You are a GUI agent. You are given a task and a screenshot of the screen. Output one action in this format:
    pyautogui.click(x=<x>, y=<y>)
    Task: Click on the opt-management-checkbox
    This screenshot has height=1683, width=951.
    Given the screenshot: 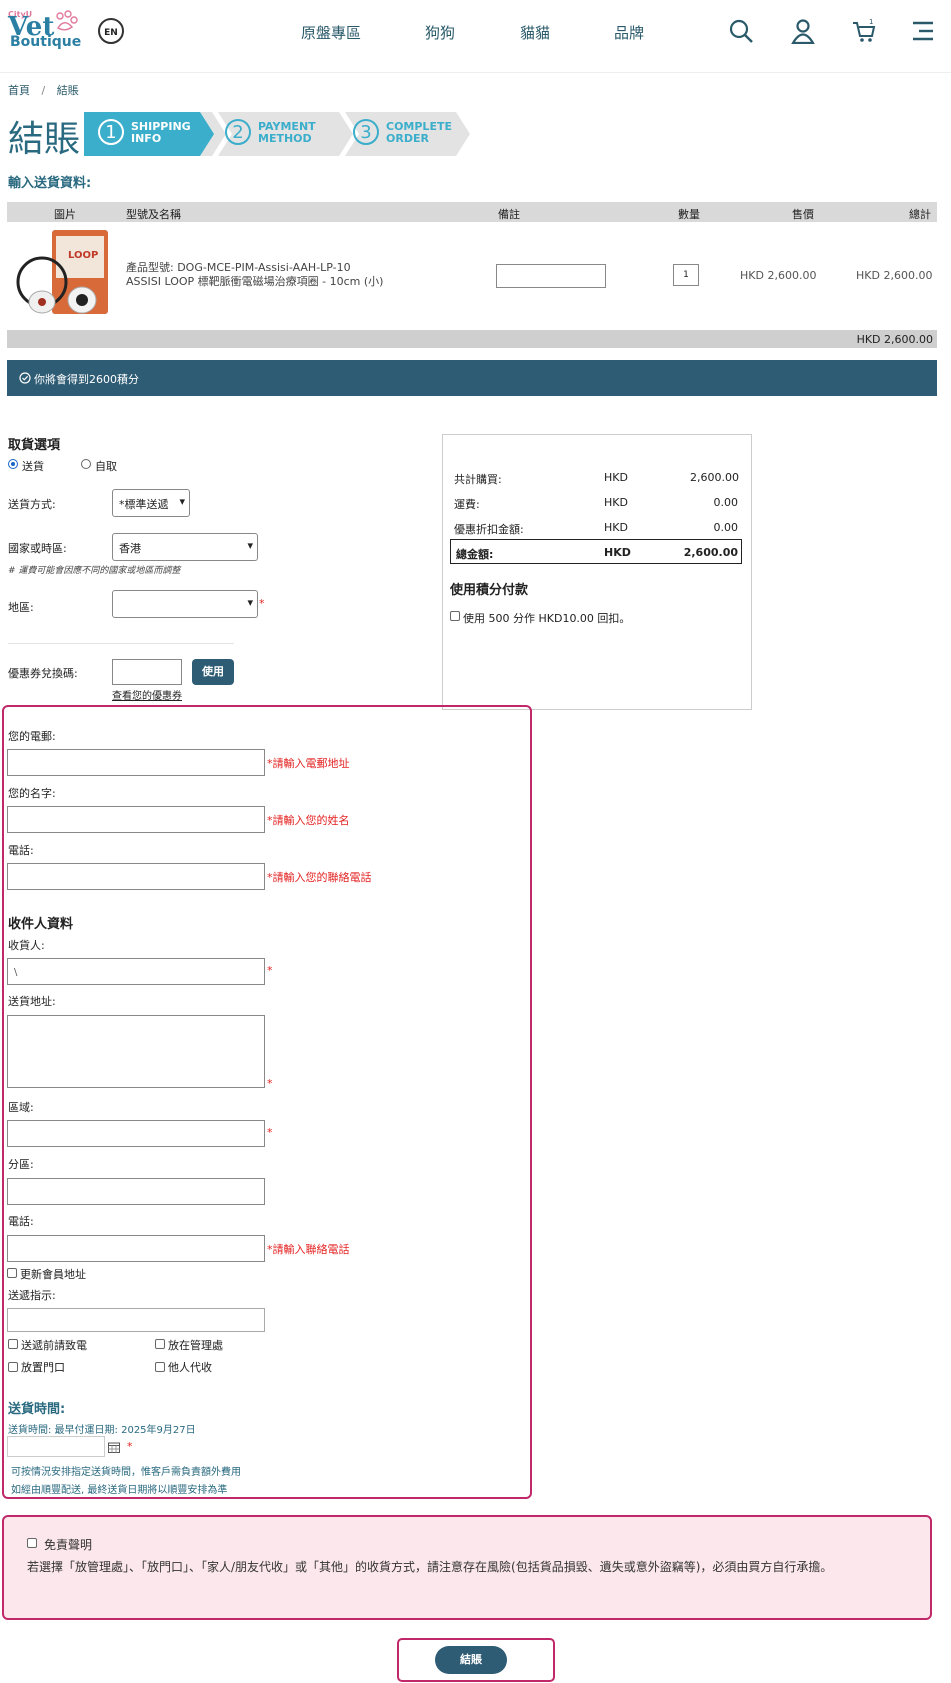 What is the action you would take?
    pyautogui.click(x=160, y=1344)
    